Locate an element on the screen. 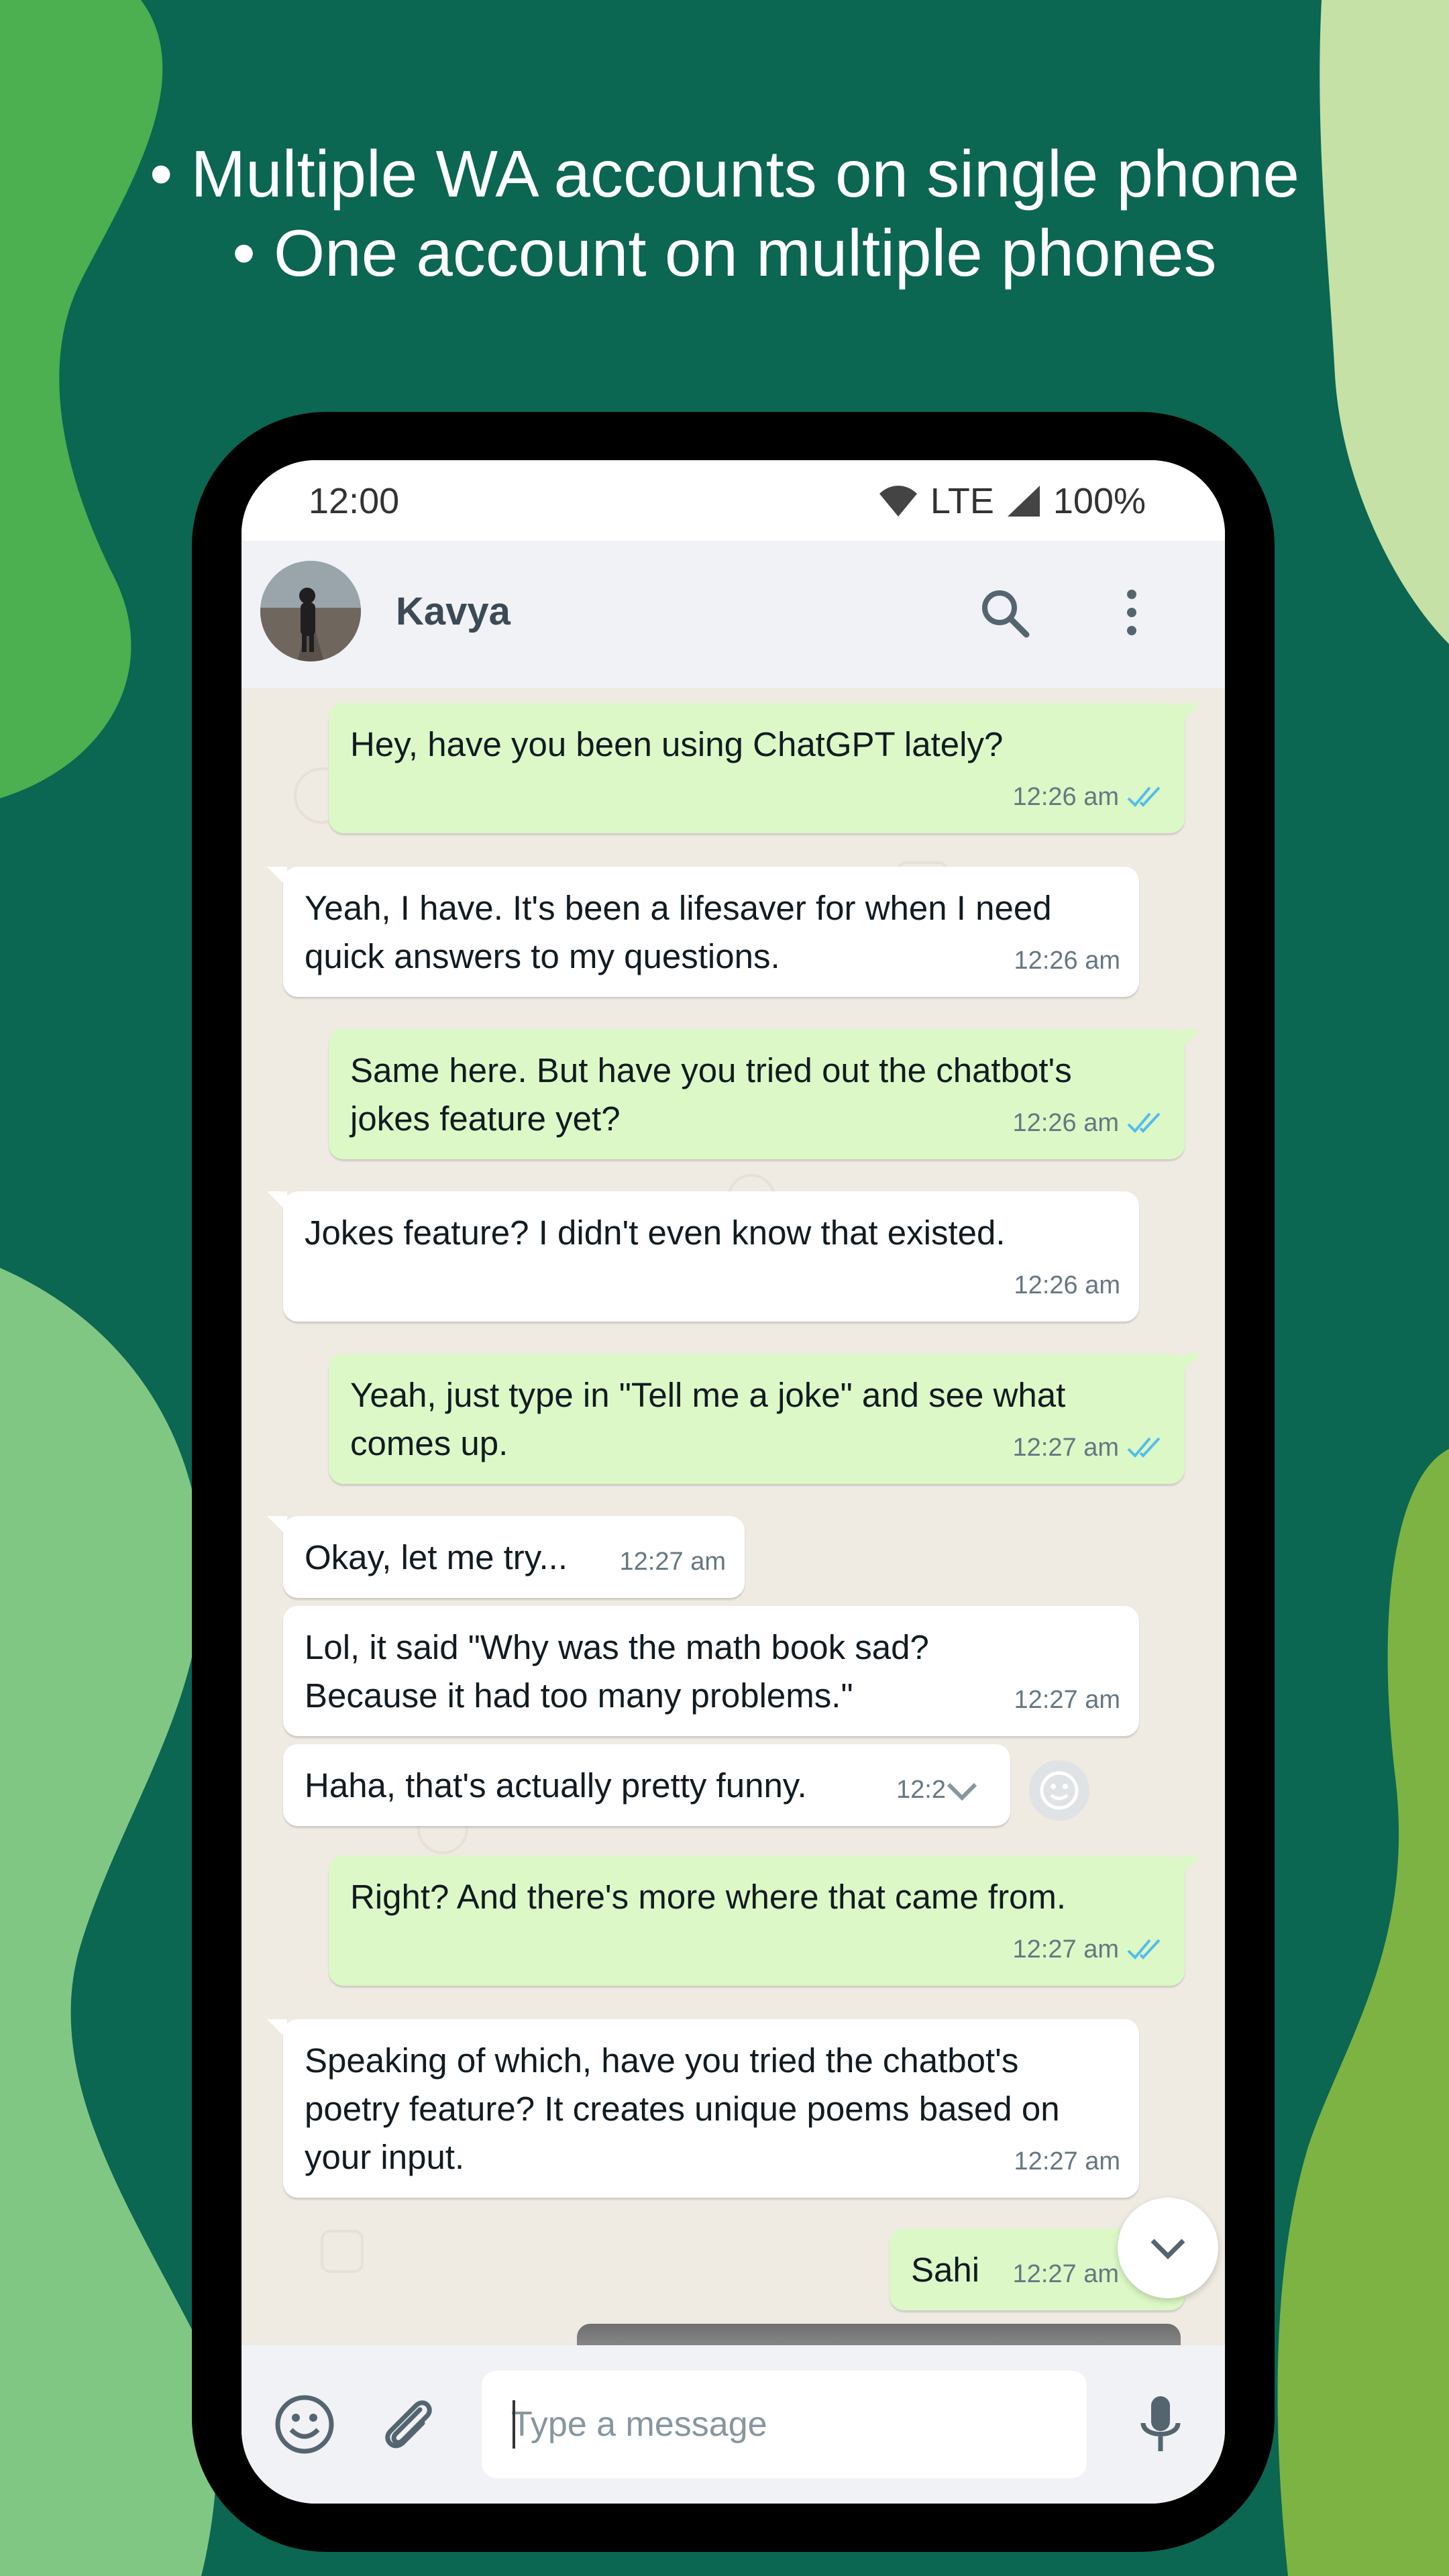 This screenshot has height=2576, width=1449. more-vertical-icon is located at coordinates (1132, 612).